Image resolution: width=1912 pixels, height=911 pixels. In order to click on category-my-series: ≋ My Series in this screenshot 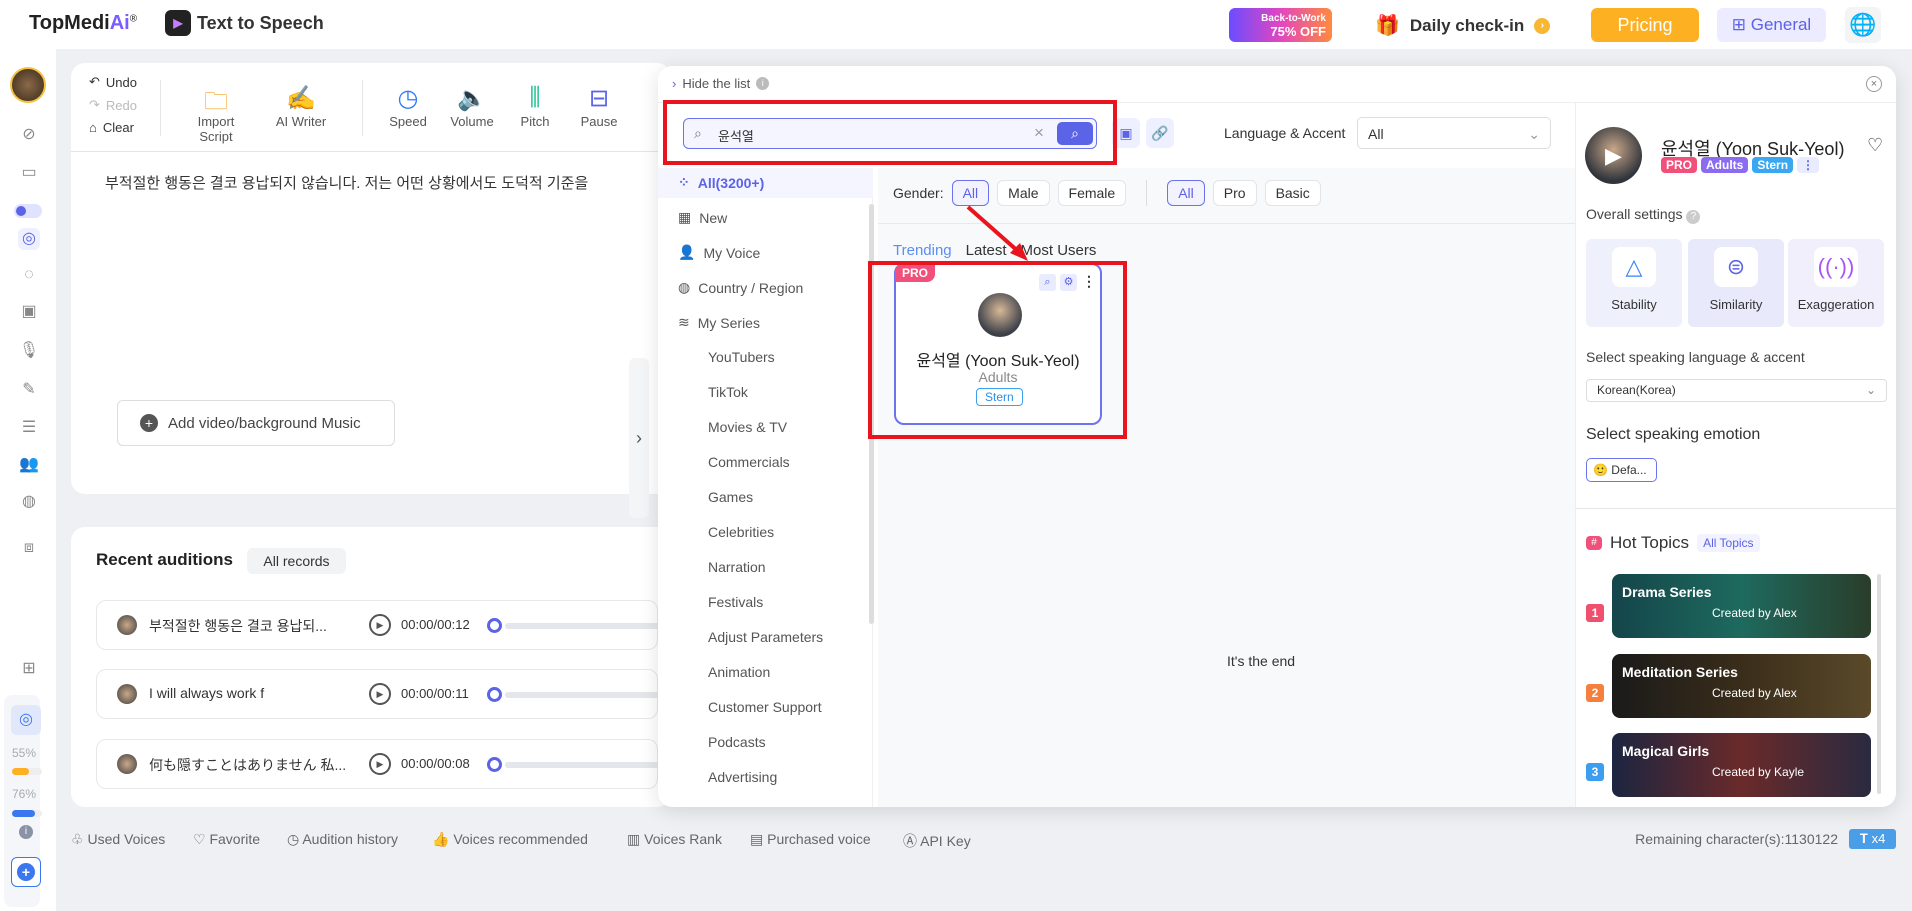, I will do `click(719, 322)`.